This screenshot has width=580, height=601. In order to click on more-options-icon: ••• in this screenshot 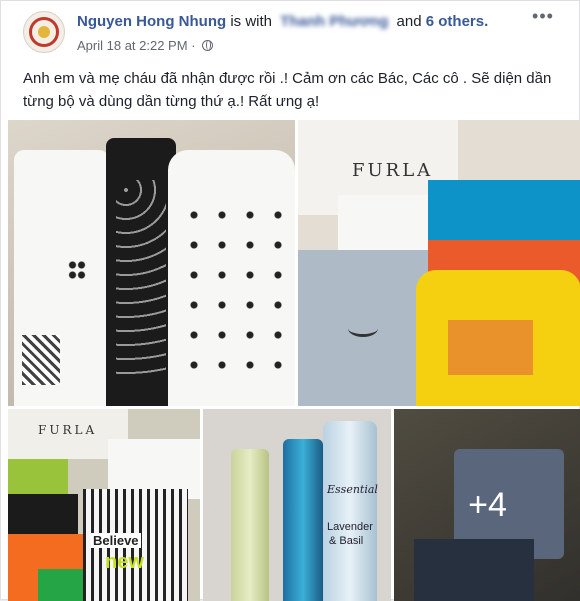, I will do `click(543, 17)`.